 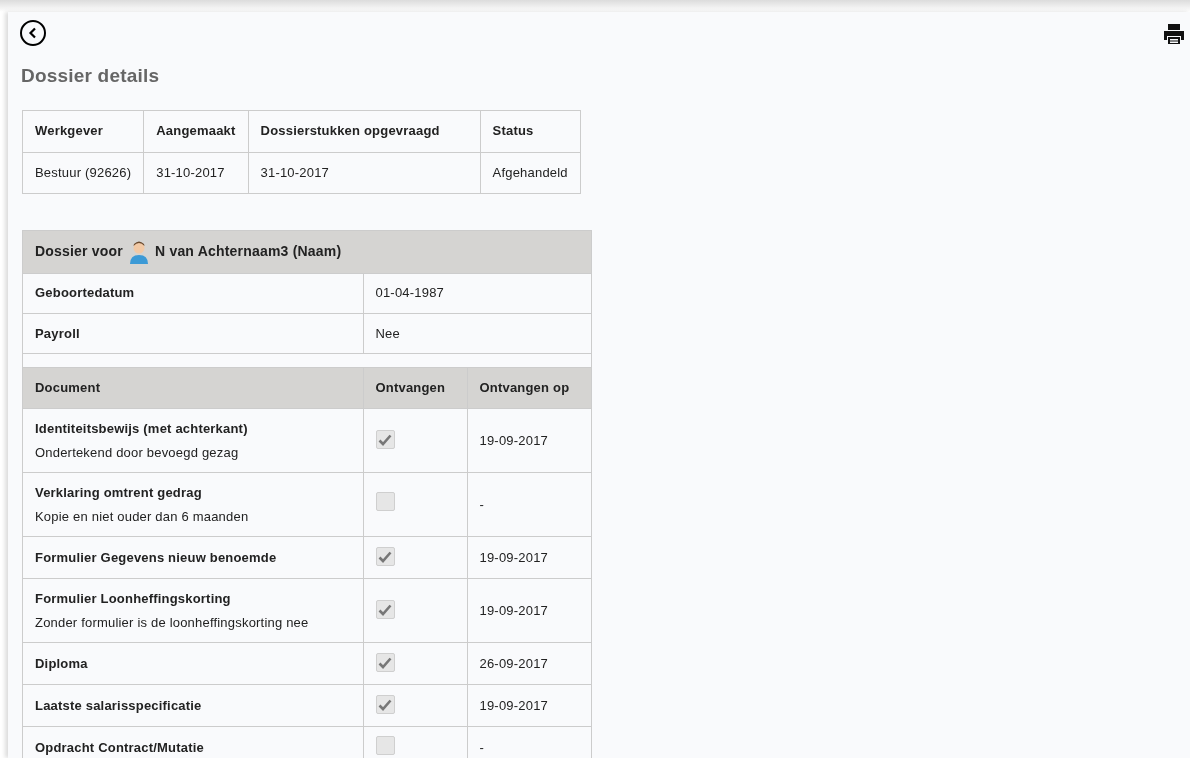 What do you see at coordinates (248, 251) in the screenshot?
I see `person-name: N van Achternaam3 (Naam)` at bounding box center [248, 251].